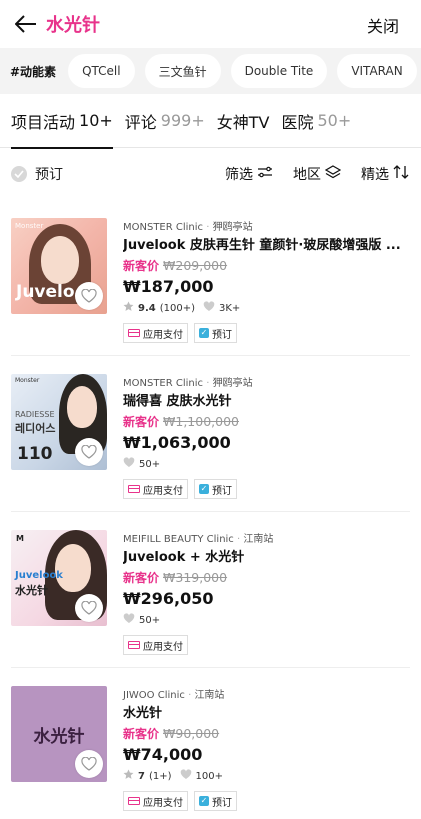 The width and height of the screenshot is (421, 819). Describe the element at coordinates (59, 422) in the screenshot. I see `product-thumbnail: Monster RADIESSE 레디어스 110` at that location.